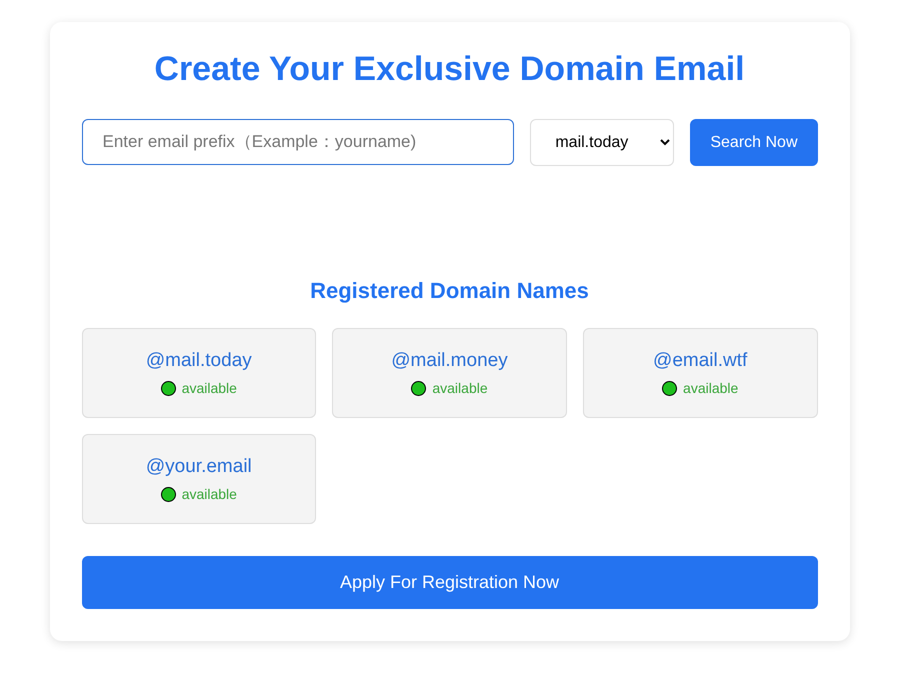  I want to click on email-prefix-field: Enter email prefix（Example：yourname), so click(298, 142).